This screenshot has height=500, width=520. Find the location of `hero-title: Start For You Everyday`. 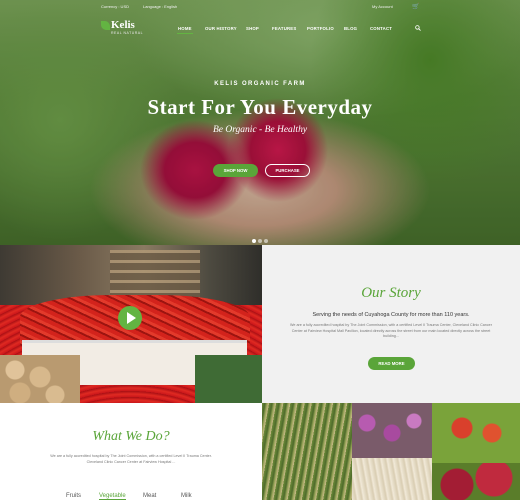

hero-title: Start For You Everyday is located at coordinates (260, 107).